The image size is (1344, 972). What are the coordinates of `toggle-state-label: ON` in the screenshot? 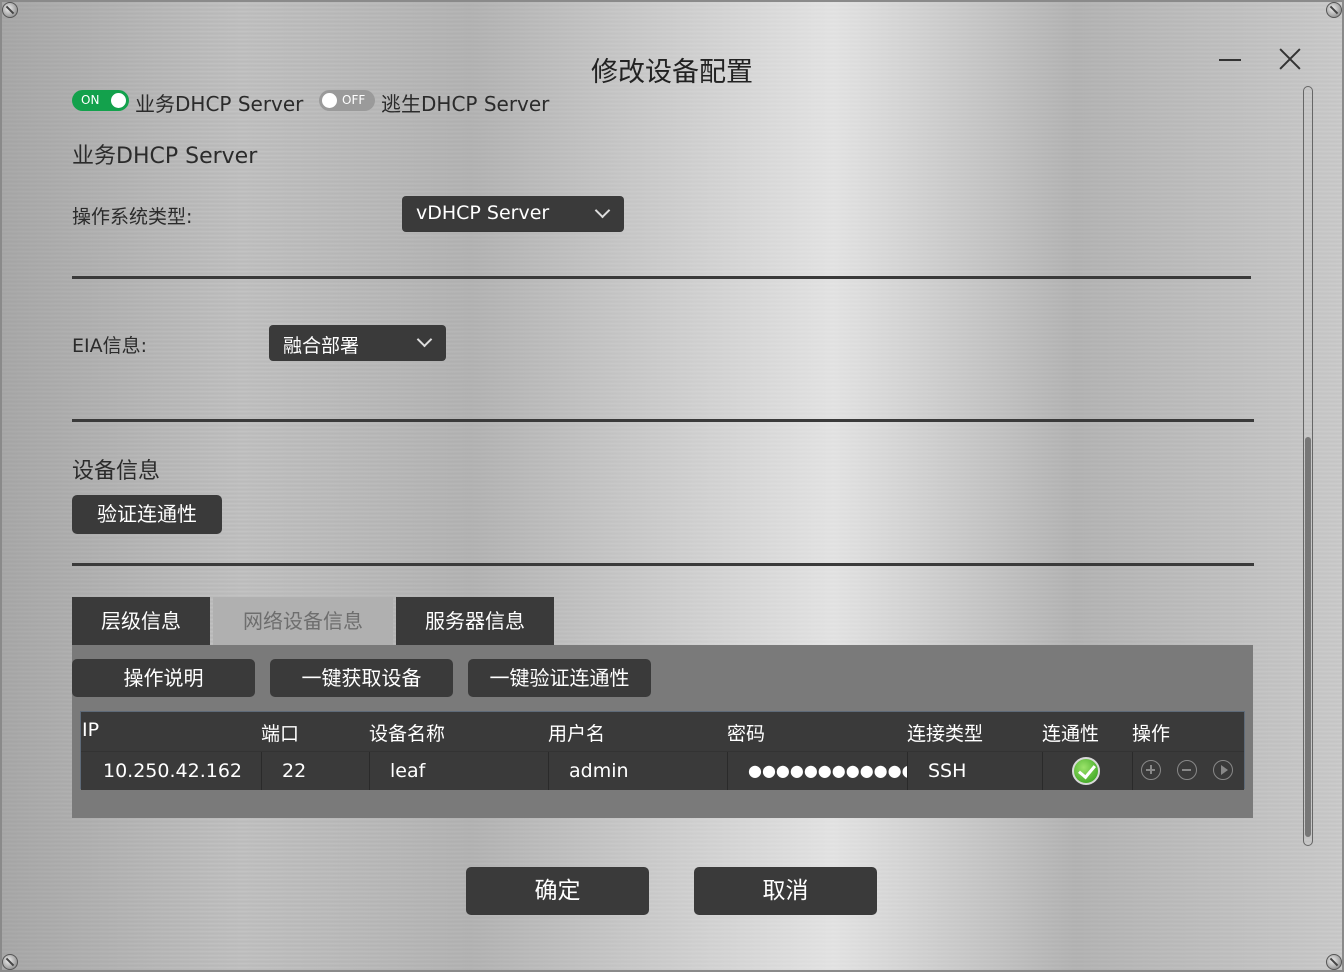 It's located at (90, 100).